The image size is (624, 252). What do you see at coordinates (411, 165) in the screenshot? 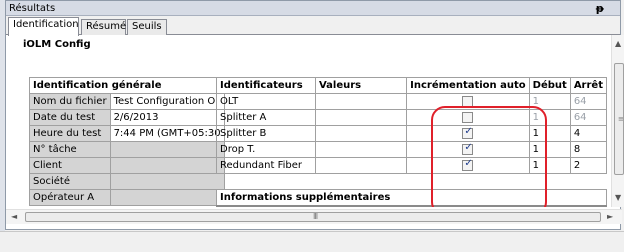
I see `table-row: Redundant Fiber 1 2` at bounding box center [411, 165].